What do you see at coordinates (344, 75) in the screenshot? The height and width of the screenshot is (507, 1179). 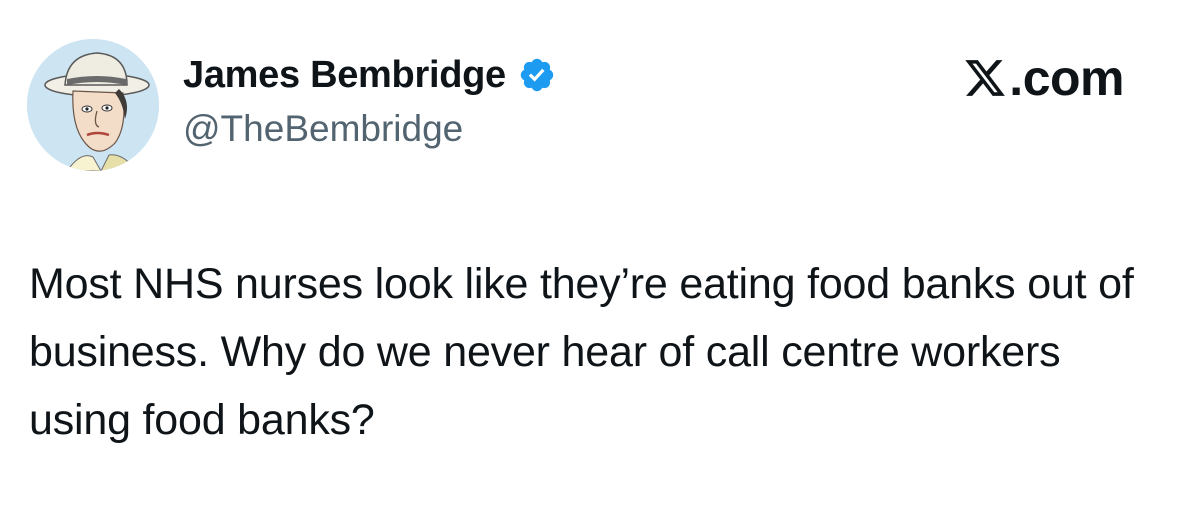 I see `author-display-name: James Bembridge` at bounding box center [344, 75].